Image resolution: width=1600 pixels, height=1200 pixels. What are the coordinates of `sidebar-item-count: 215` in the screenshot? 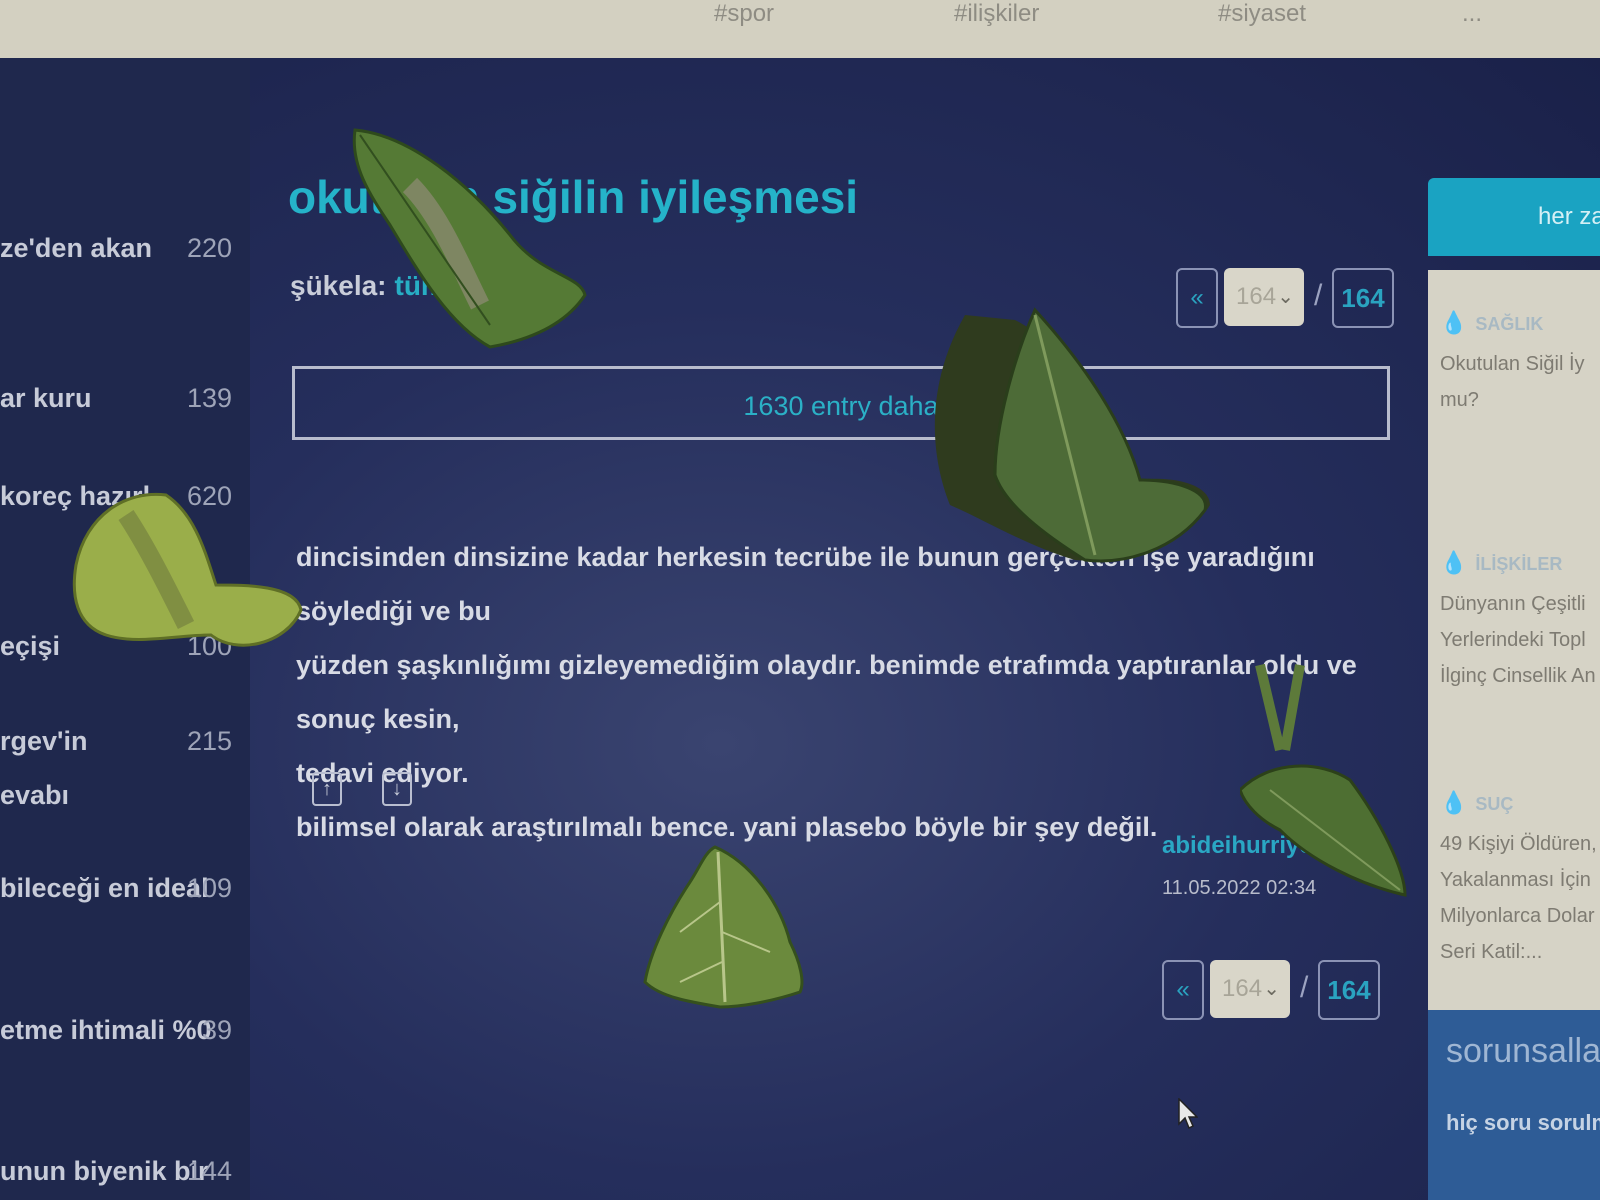 It's located at (209, 741).